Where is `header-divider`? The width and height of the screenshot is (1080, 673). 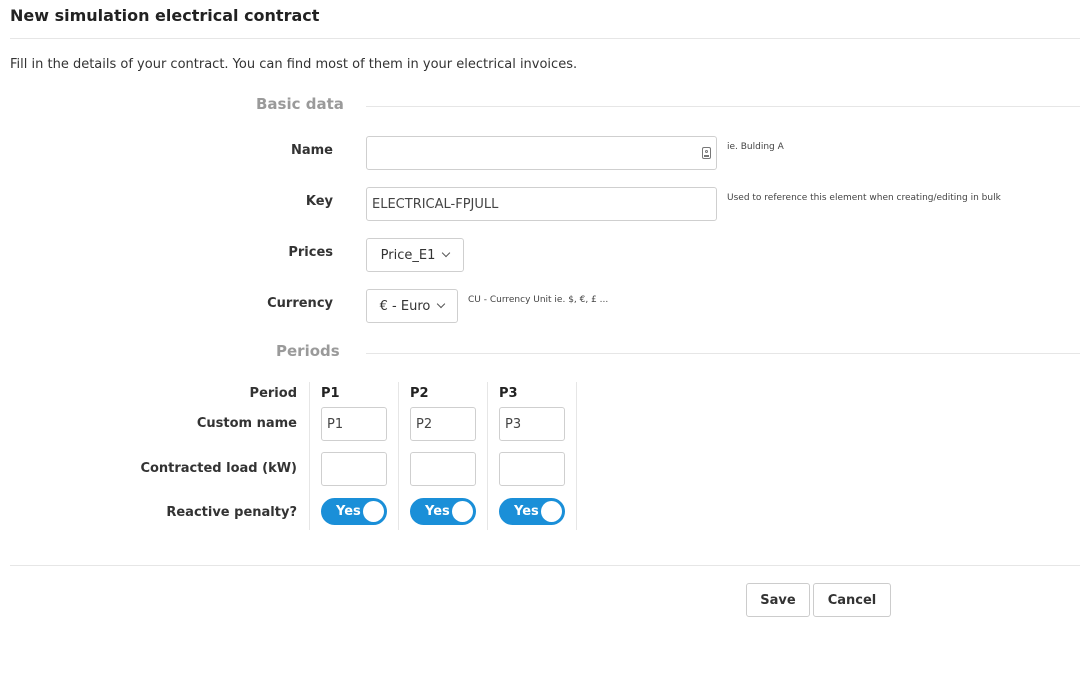
header-divider is located at coordinates (545, 38).